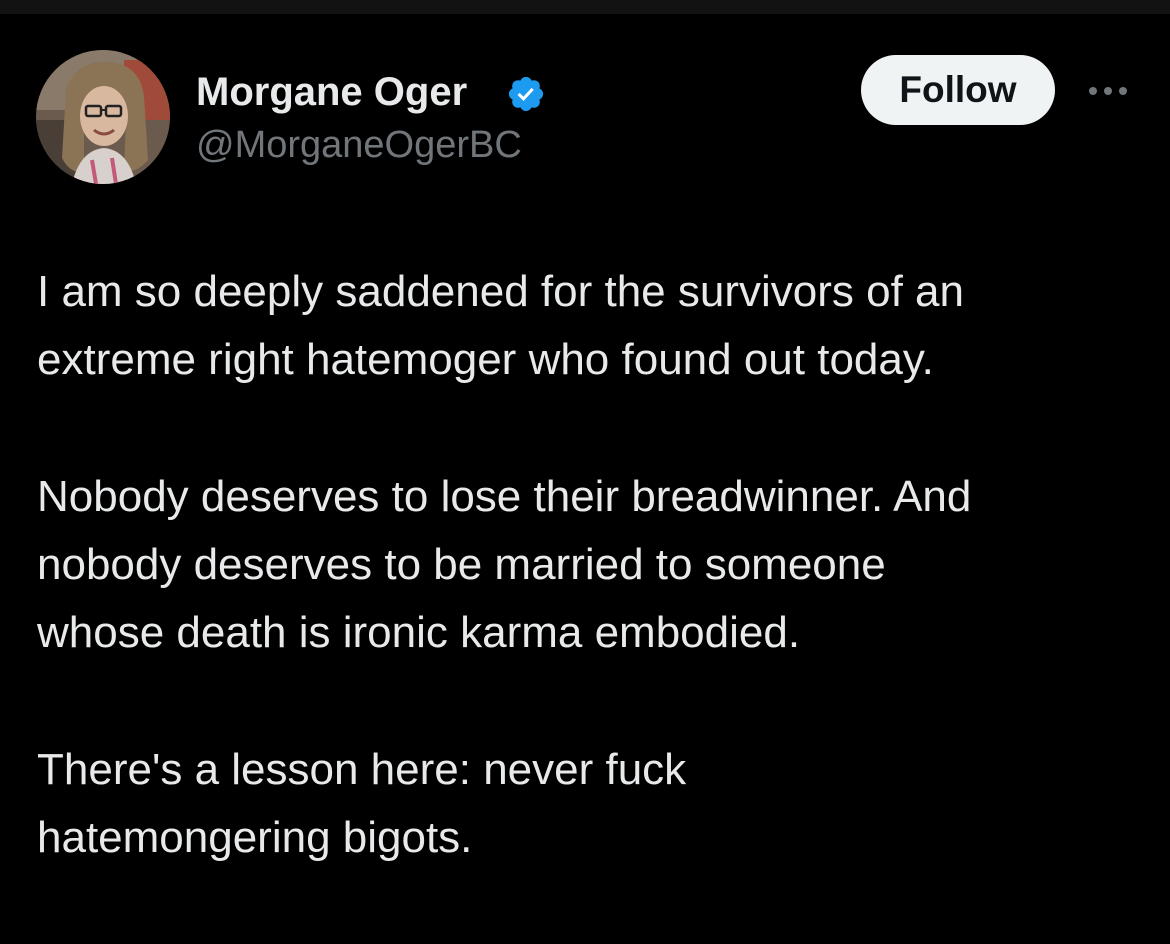 This screenshot has width=1170, height=944. Describe the element at coordinates (526, 94) in the screenshot. I see `verified-badge-icon` at that location.